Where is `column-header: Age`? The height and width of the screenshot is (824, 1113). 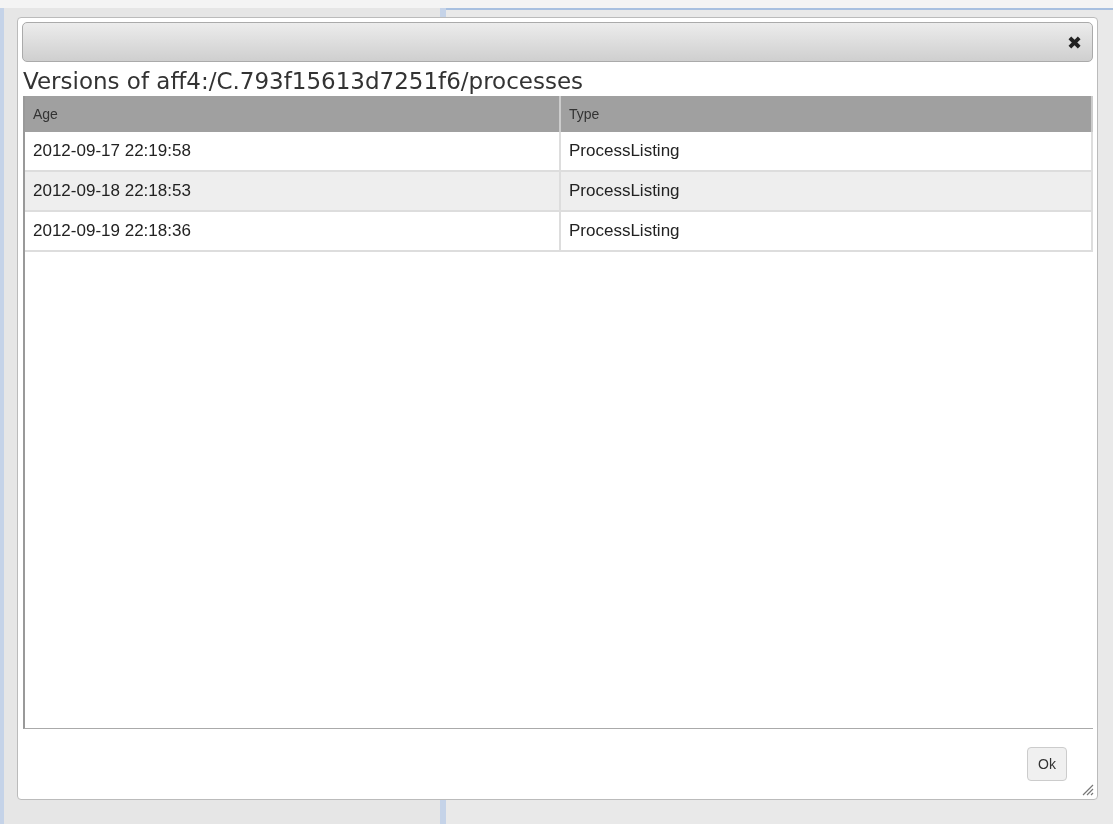 column-header: Age is located at coordinates (292, 114).